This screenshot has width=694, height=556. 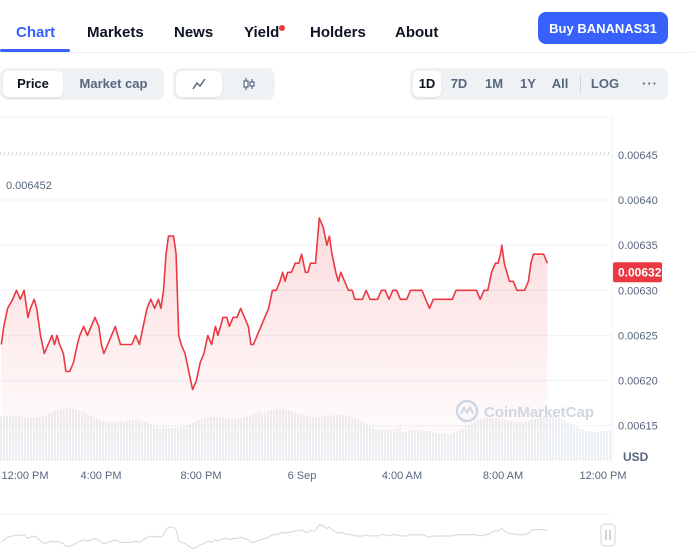 What do you see at coordinates (636, 457) in the screenshot?
I see `currency-label: USD` at bounding box center [636, 457].